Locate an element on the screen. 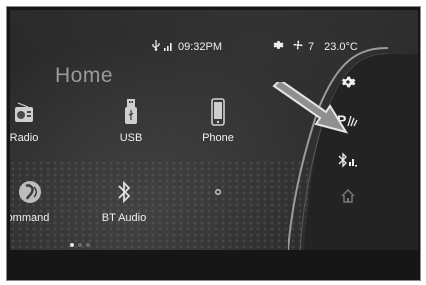 The height and width of the screenshot is (285, 426). tile-label: Phone is located at coordinates (218, 138).